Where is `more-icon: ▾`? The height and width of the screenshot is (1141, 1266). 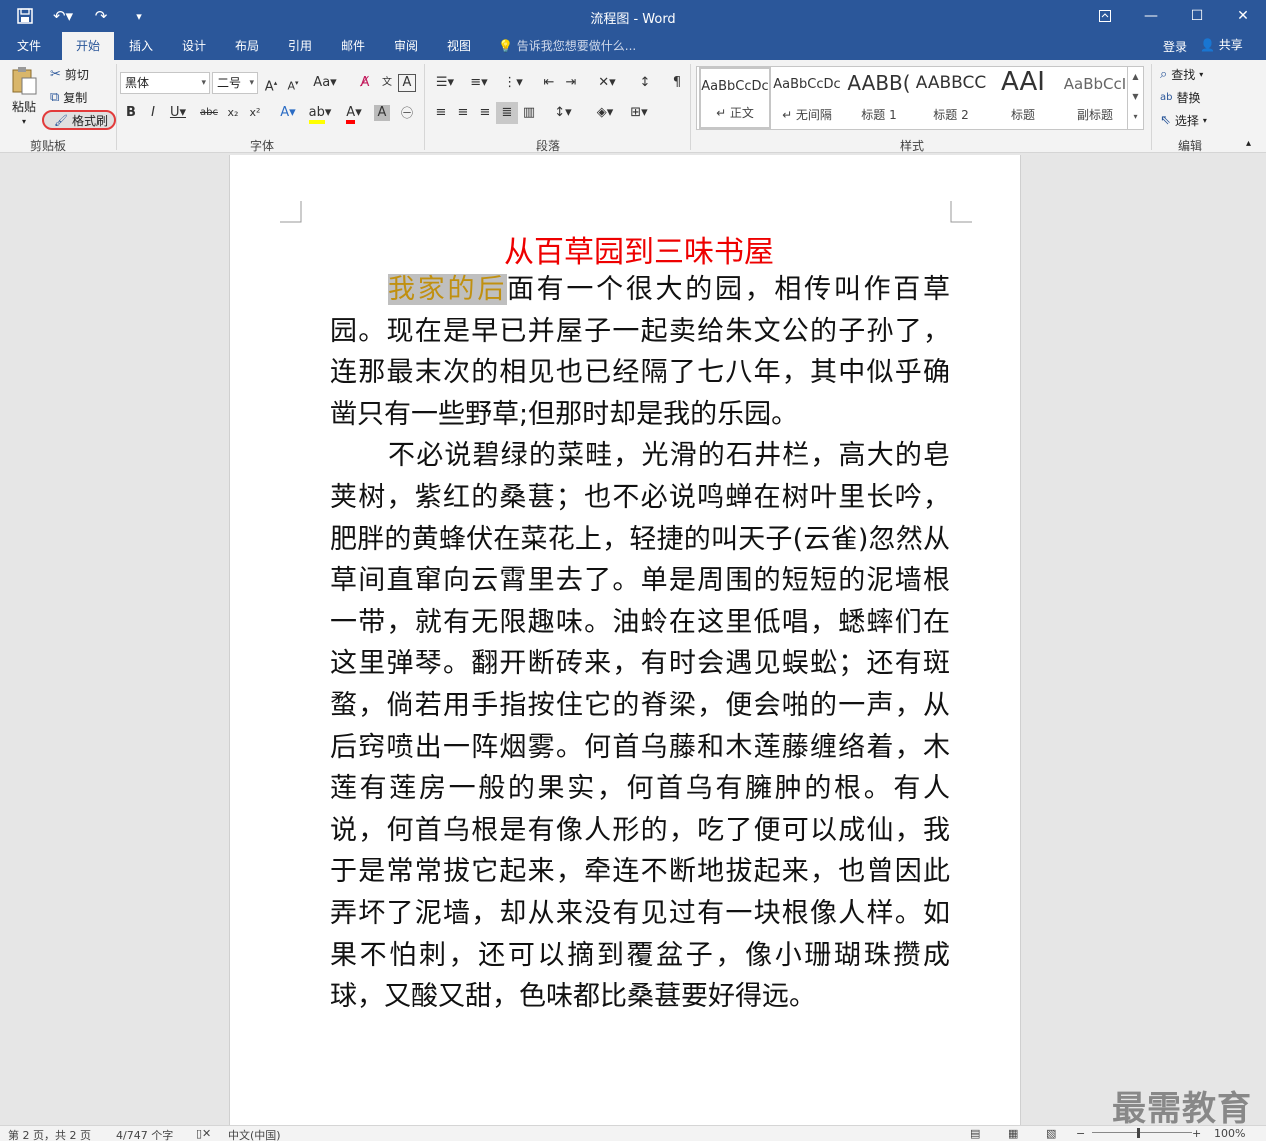
more-icon: ▾ is located at coordinates (1135, 117).